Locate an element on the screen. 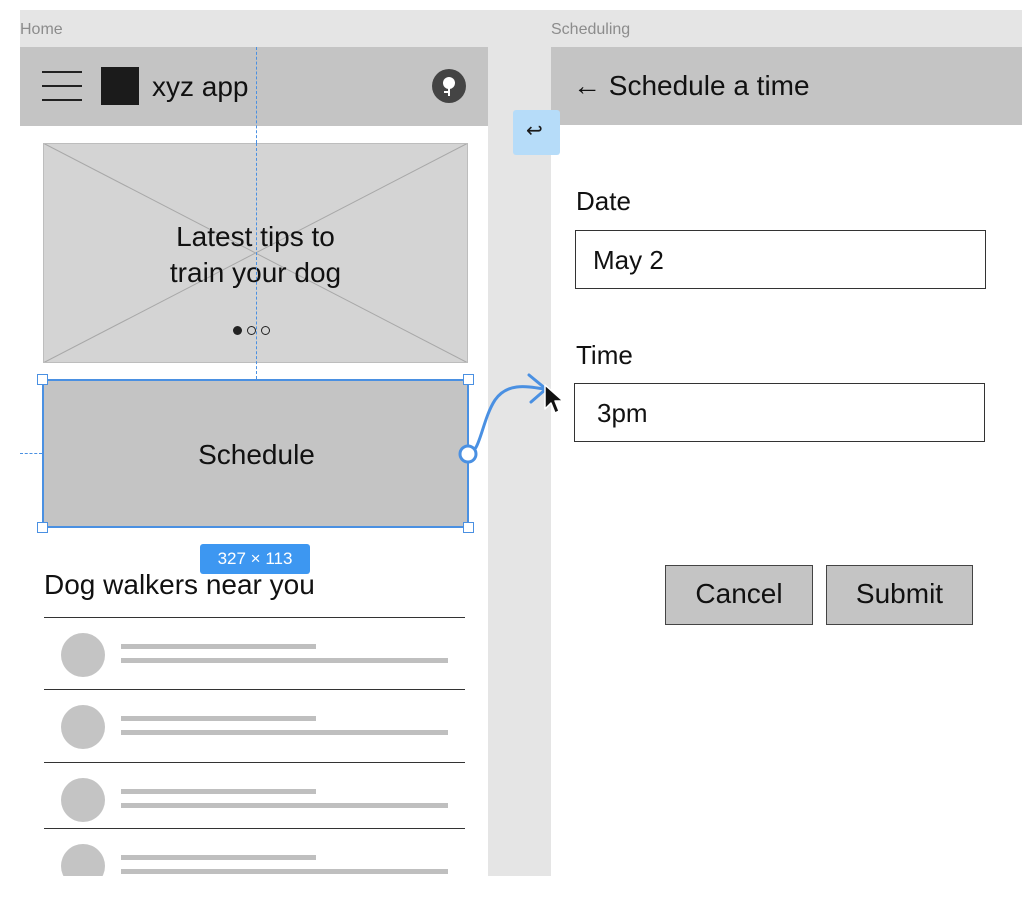 This screenshot has width=1022, height=912. dimension-badge: 327 × 113 is located at coordinates (255, 559).